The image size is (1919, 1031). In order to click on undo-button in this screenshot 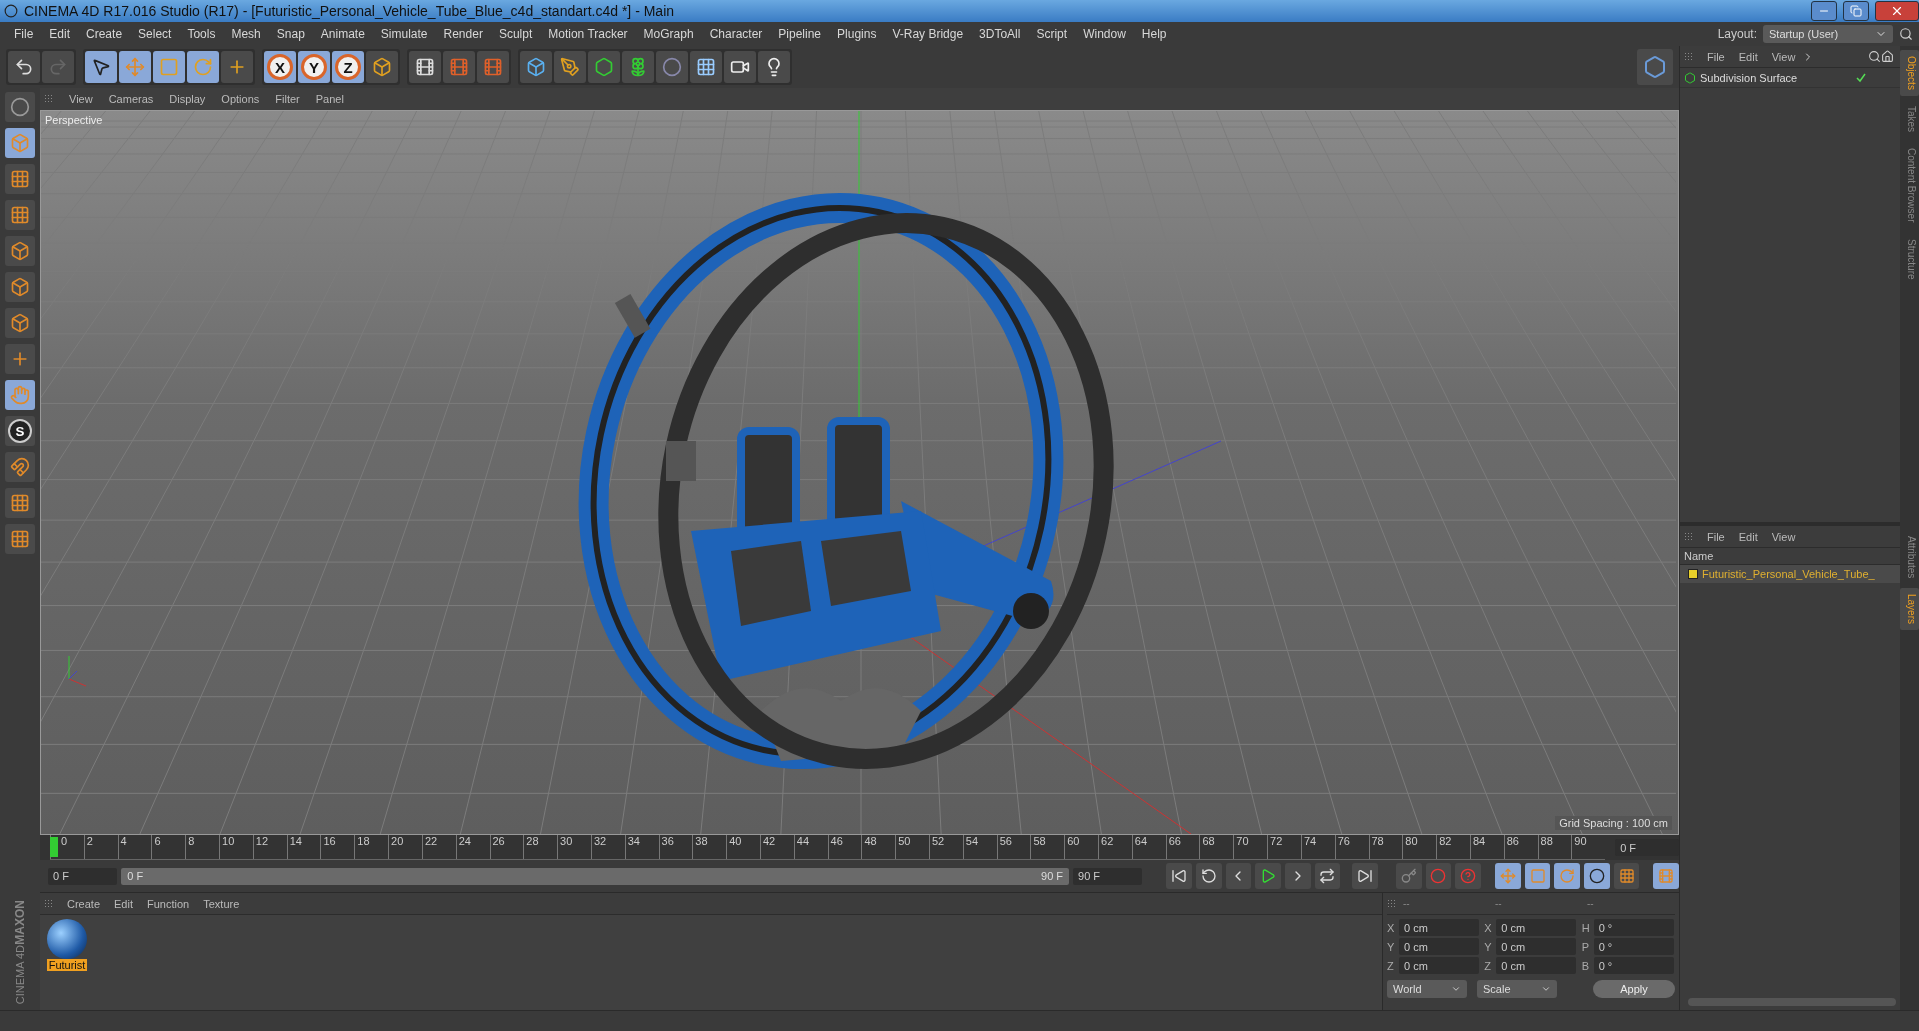, I will do `click(24, 67)`.